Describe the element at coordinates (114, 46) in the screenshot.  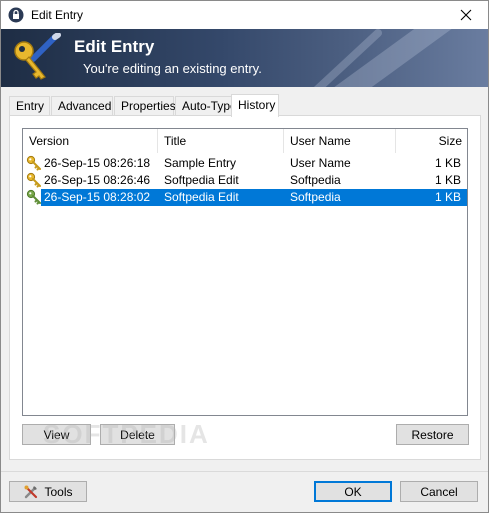
I see `banner-title: Edit Entry` at that location.